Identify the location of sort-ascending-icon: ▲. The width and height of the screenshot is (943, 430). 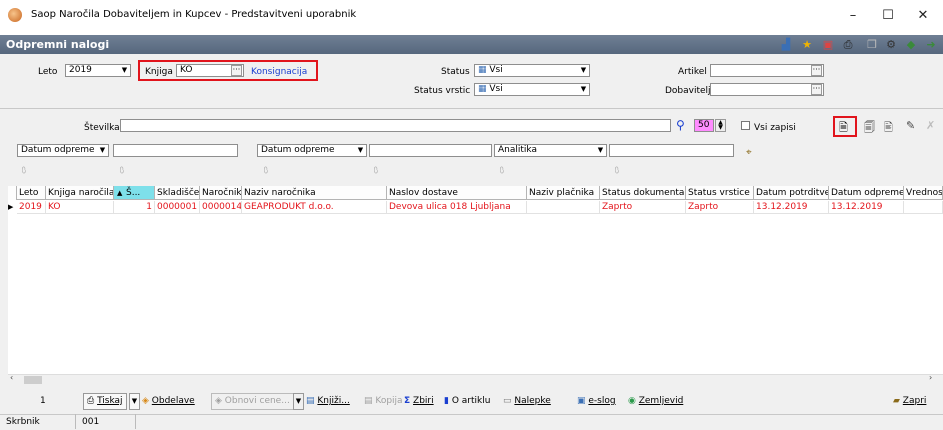
(120, 193).